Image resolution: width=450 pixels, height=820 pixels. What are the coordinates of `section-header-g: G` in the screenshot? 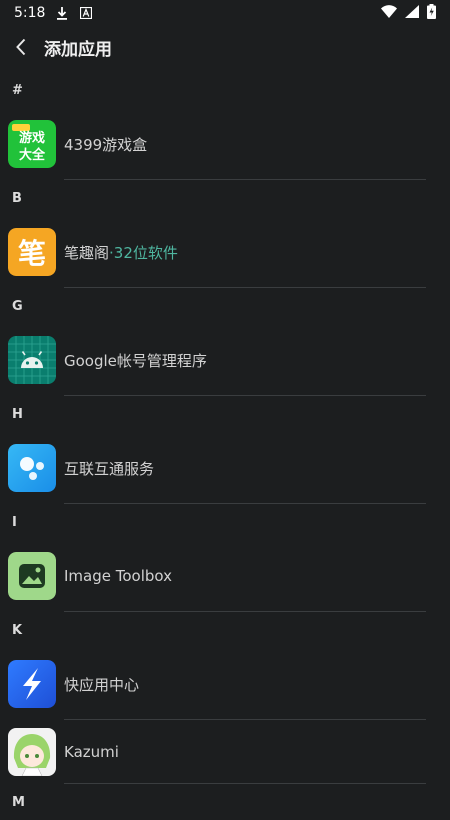 It's located at (17, 306).